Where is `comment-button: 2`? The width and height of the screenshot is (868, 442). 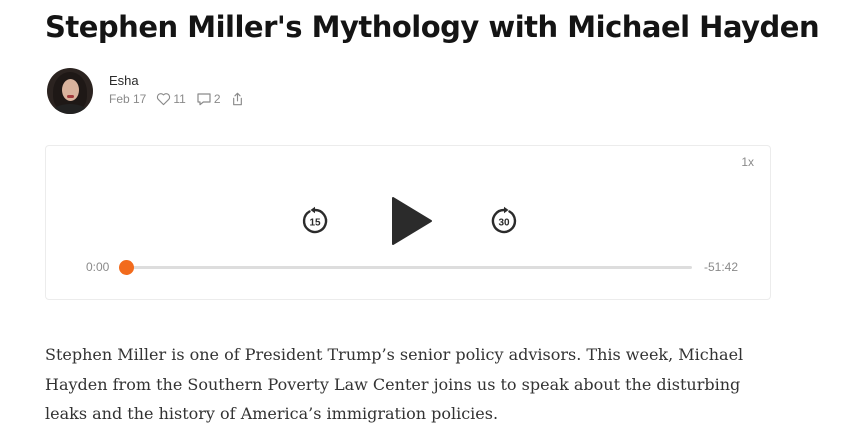
comment-button: 2 is located at coordinates (208, 99).